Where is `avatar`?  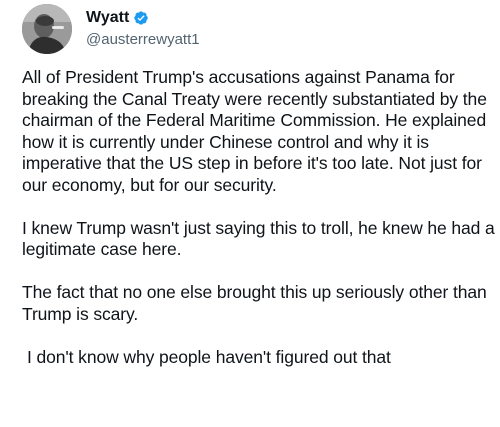 avatar is located at coordinates (47, 29).